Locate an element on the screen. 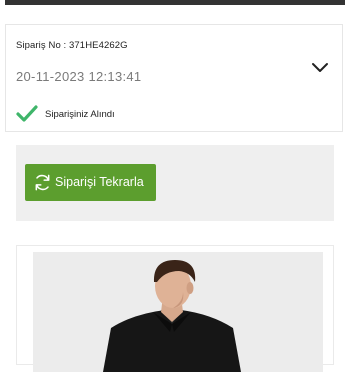 This screenshot has height=372, width=350. chevron-down-icon is located at coordinates (320, 68).